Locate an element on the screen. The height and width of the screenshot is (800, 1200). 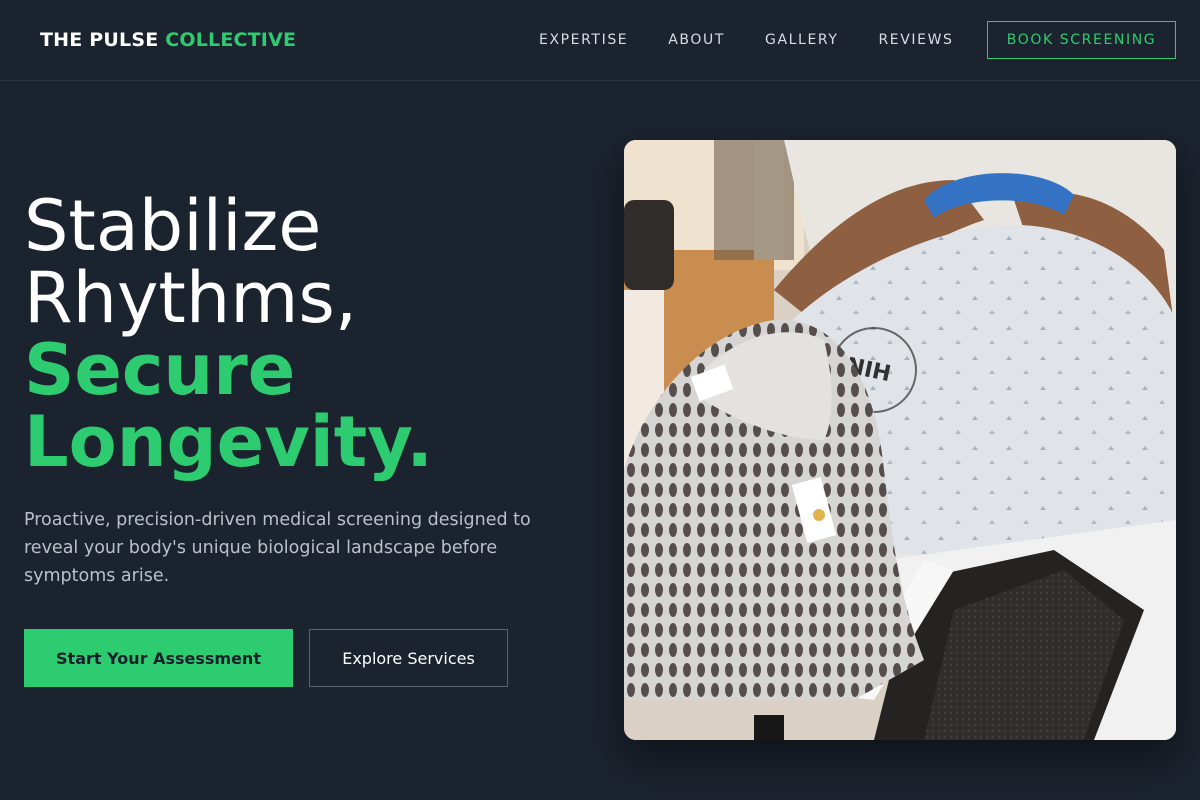
nav-link-about: ABOUT is located at coordinates (696, 40).